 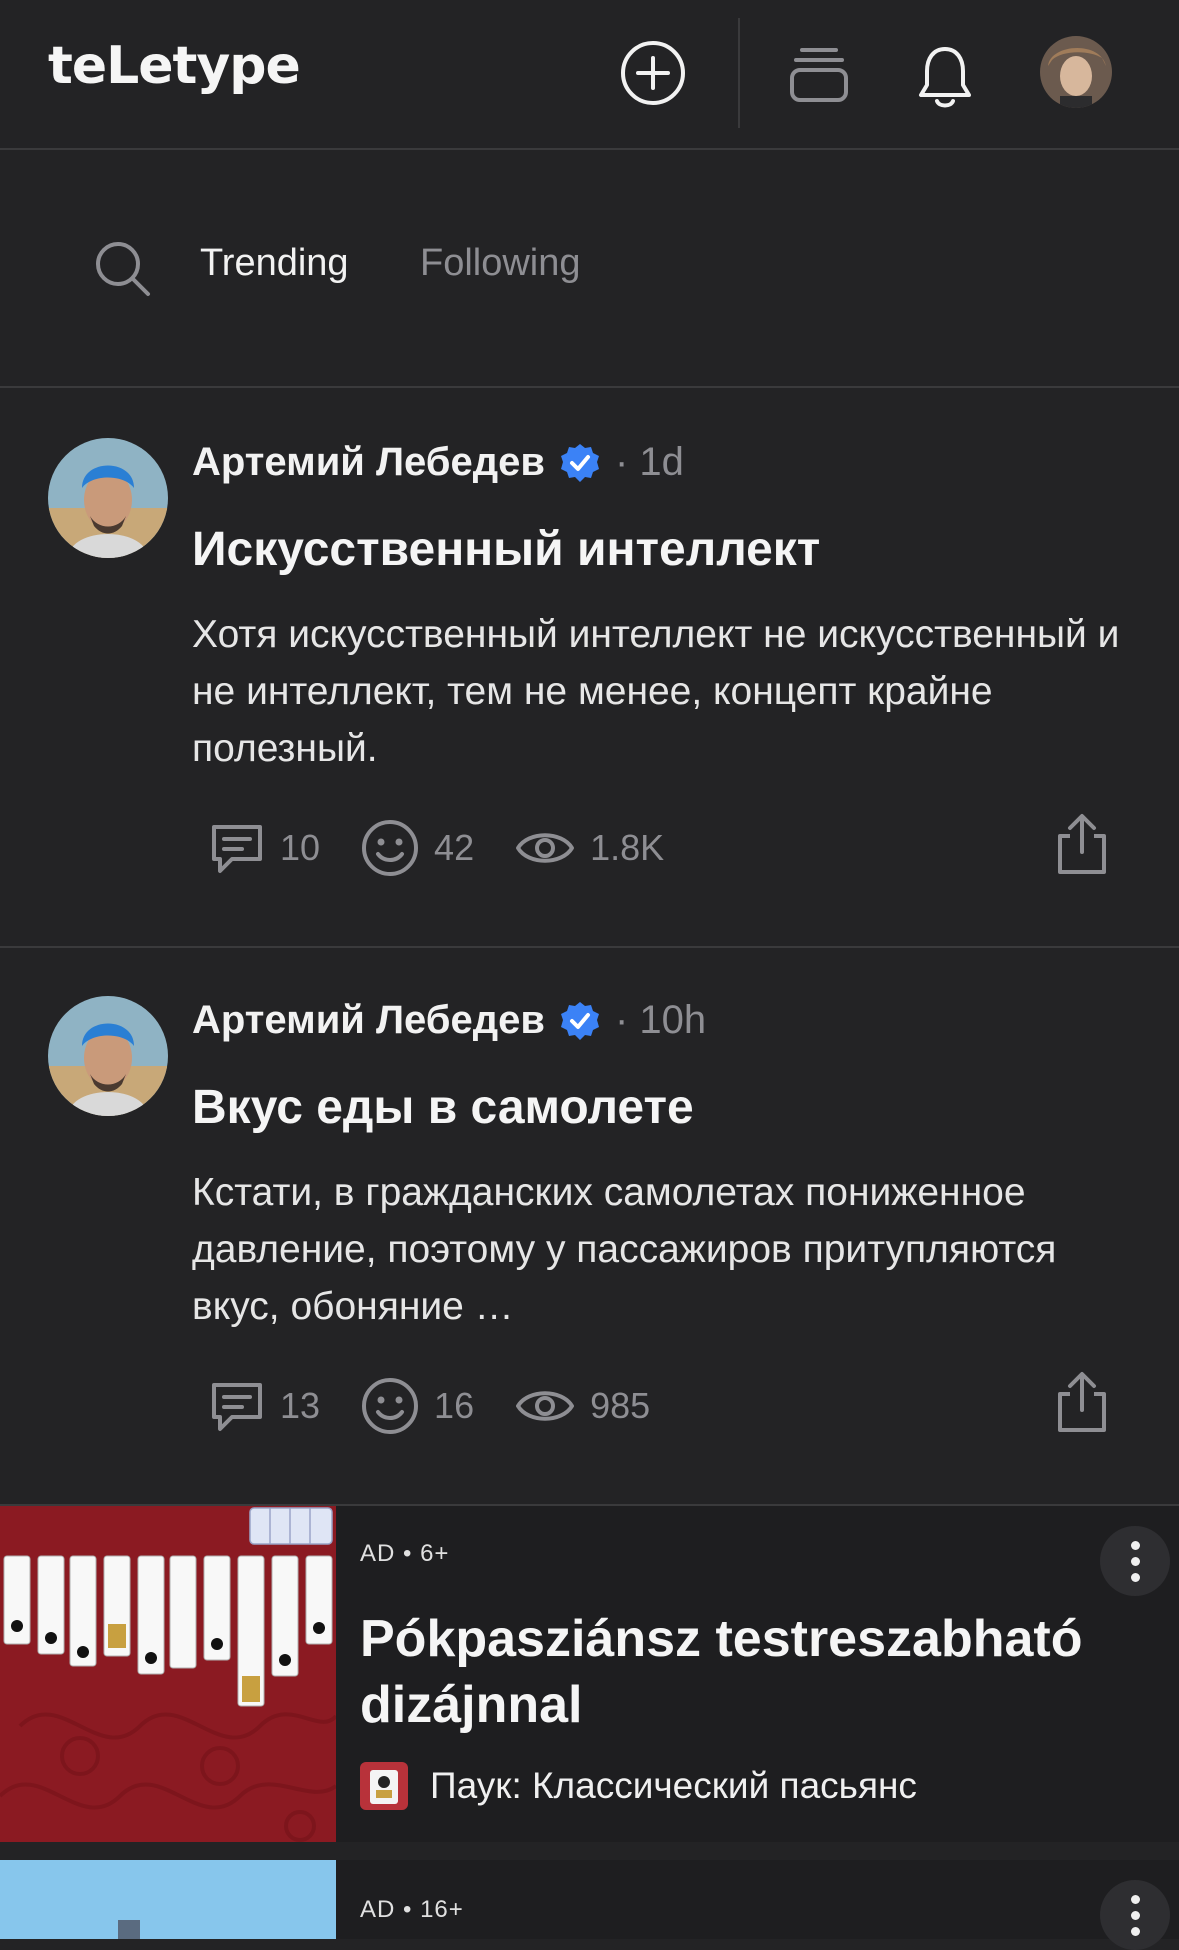 I want to click on post-time: · 1d, so click(x=649, y=462).